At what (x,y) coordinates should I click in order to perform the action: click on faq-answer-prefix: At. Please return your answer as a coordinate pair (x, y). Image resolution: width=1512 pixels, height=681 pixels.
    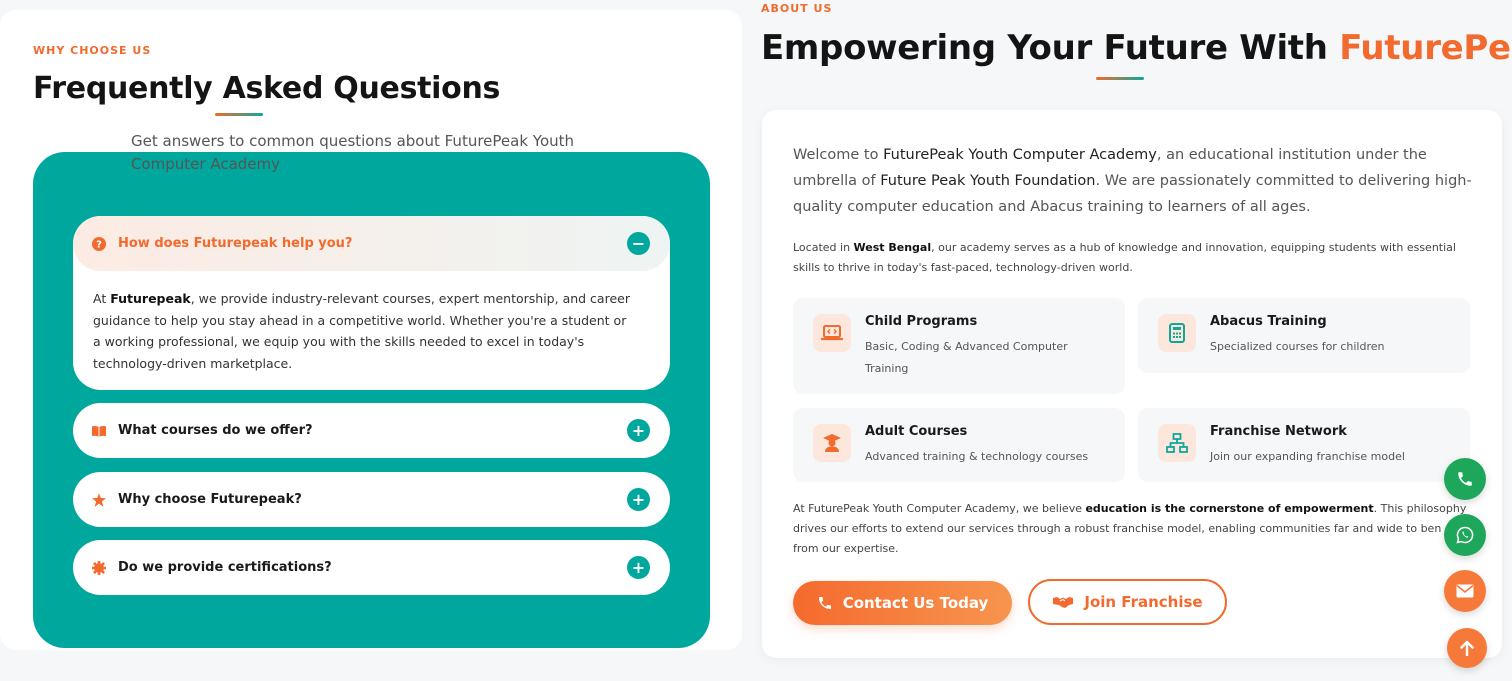
    Looking at the image, I should click on (102, 298).